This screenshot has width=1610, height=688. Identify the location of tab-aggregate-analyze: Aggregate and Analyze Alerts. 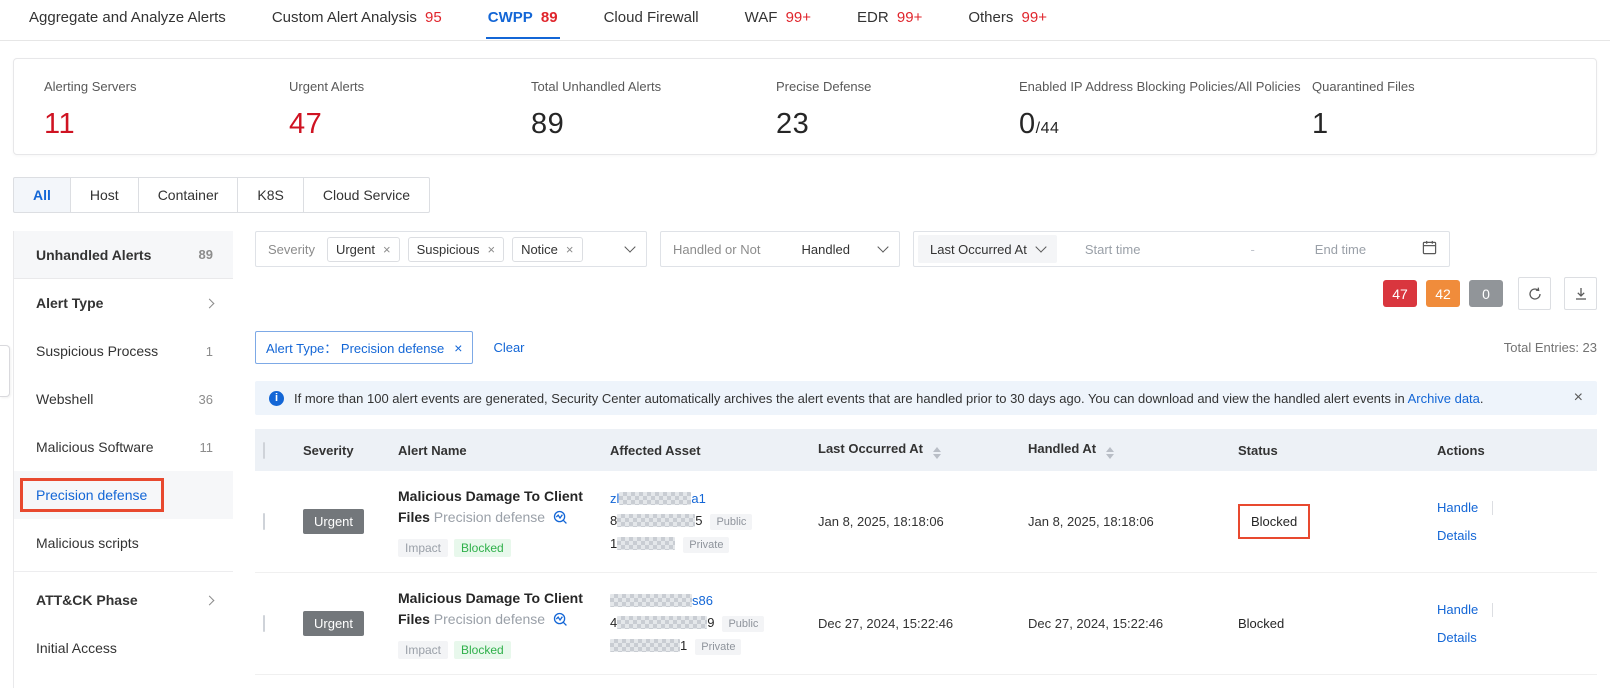
(127, 18).